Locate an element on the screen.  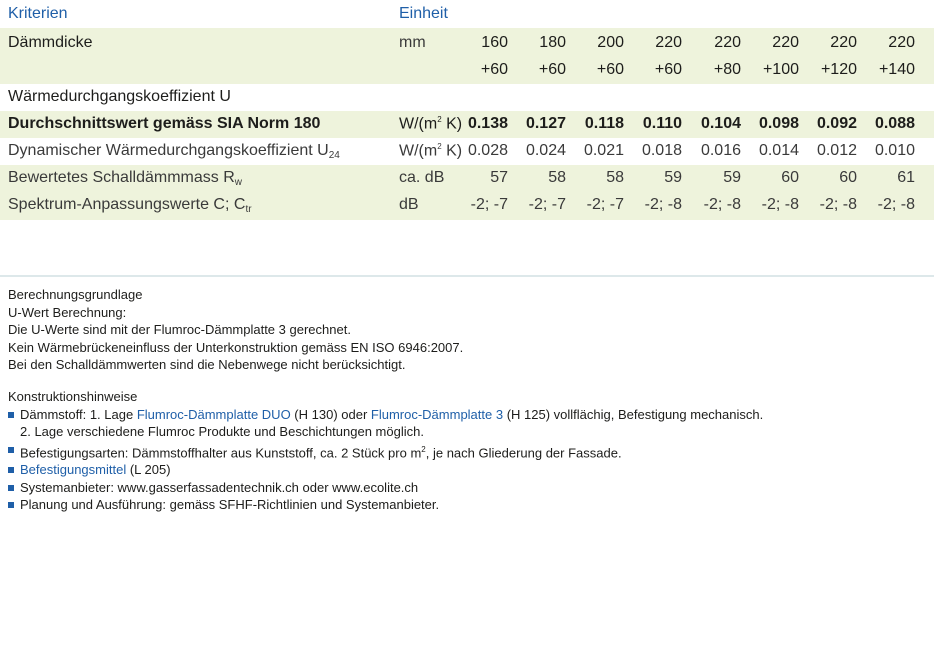
daemmstoff-text-b: (H 130) oder is located at coordinates (330, 414).